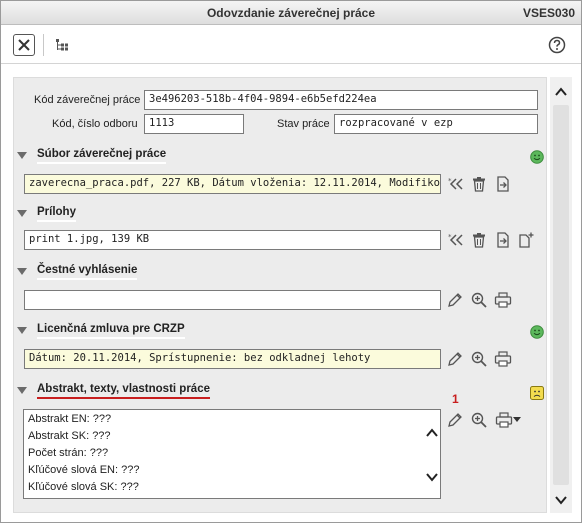 This screenshot has width=582, height=523. I want to click on add-file-button, so click(526, 240).